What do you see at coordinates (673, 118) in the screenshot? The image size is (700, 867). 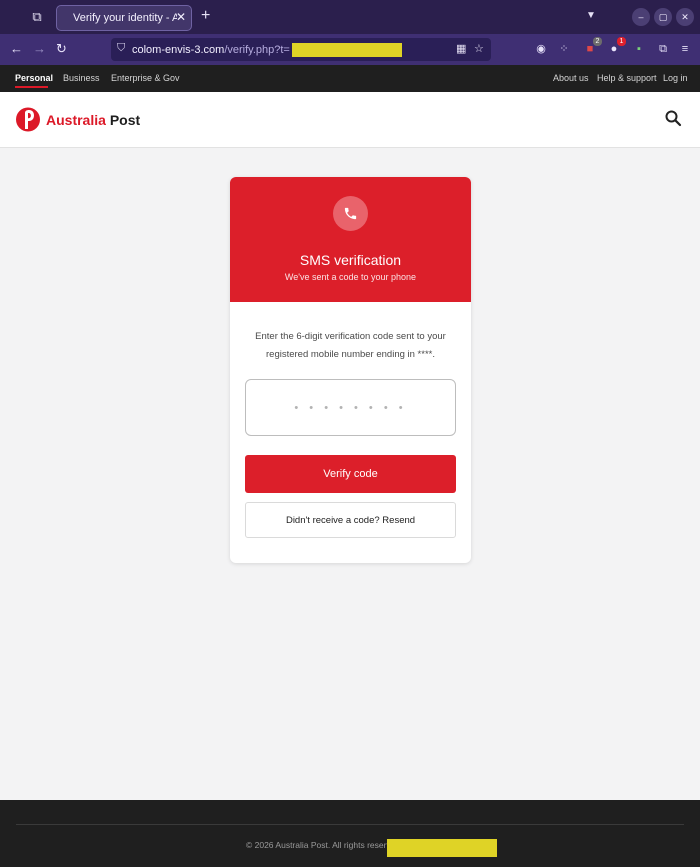 I see `search-icon` at bounding box center [673, 118].